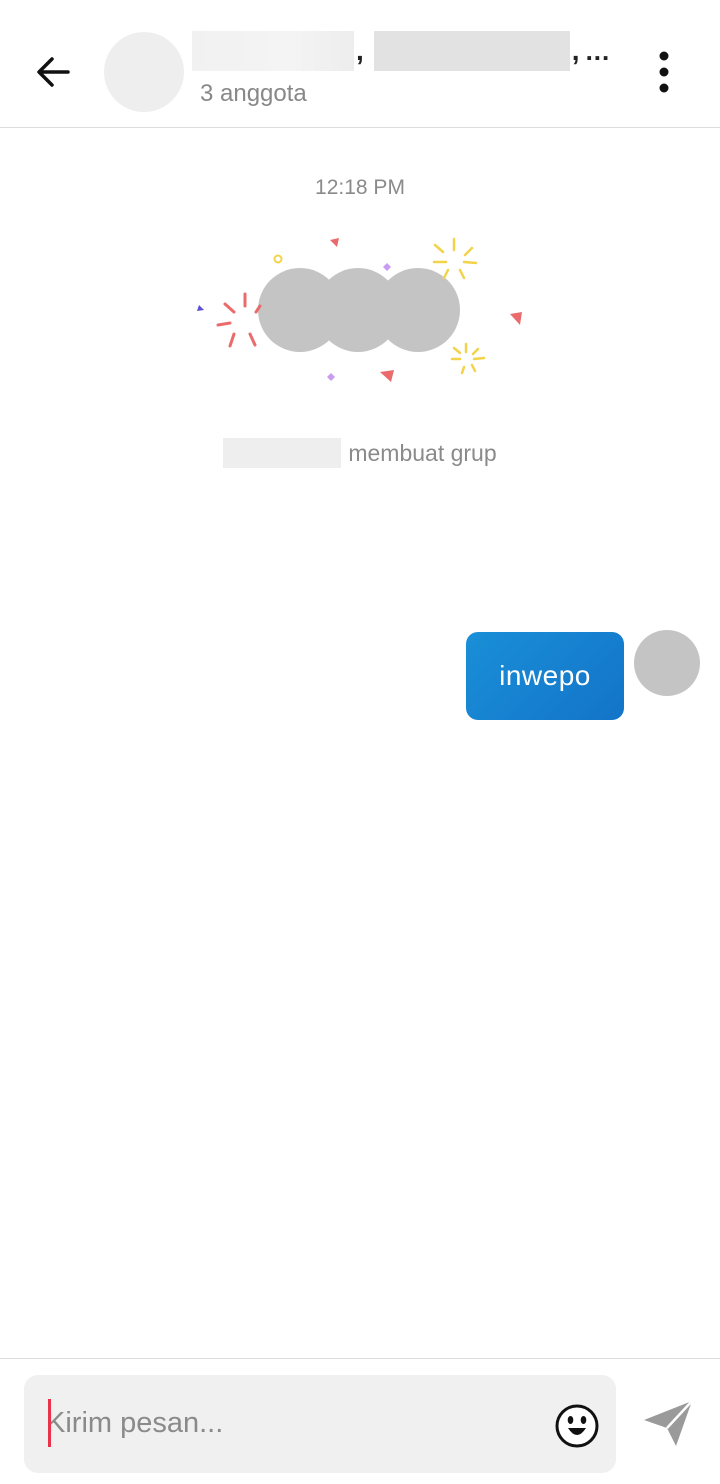 This screenshot has width=720, height=1484. I want to click on send-icon, so click(668, 1423).